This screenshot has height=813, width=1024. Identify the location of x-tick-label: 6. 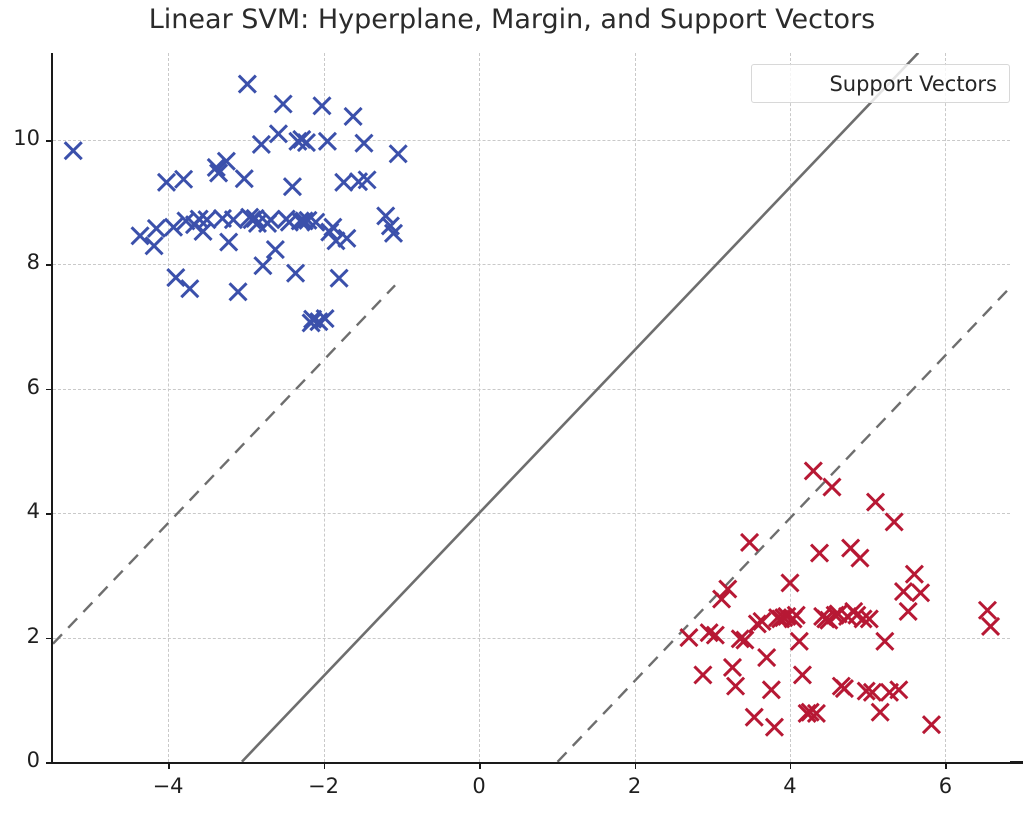
(945, 786).